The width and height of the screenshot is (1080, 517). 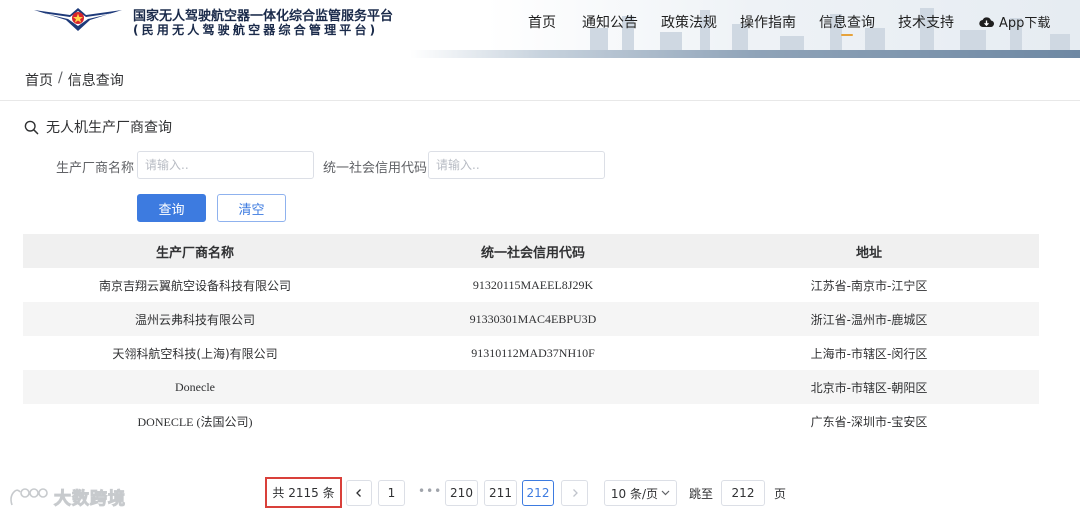 I want to click on chevron-right-icon, so click(x=575, y=493).